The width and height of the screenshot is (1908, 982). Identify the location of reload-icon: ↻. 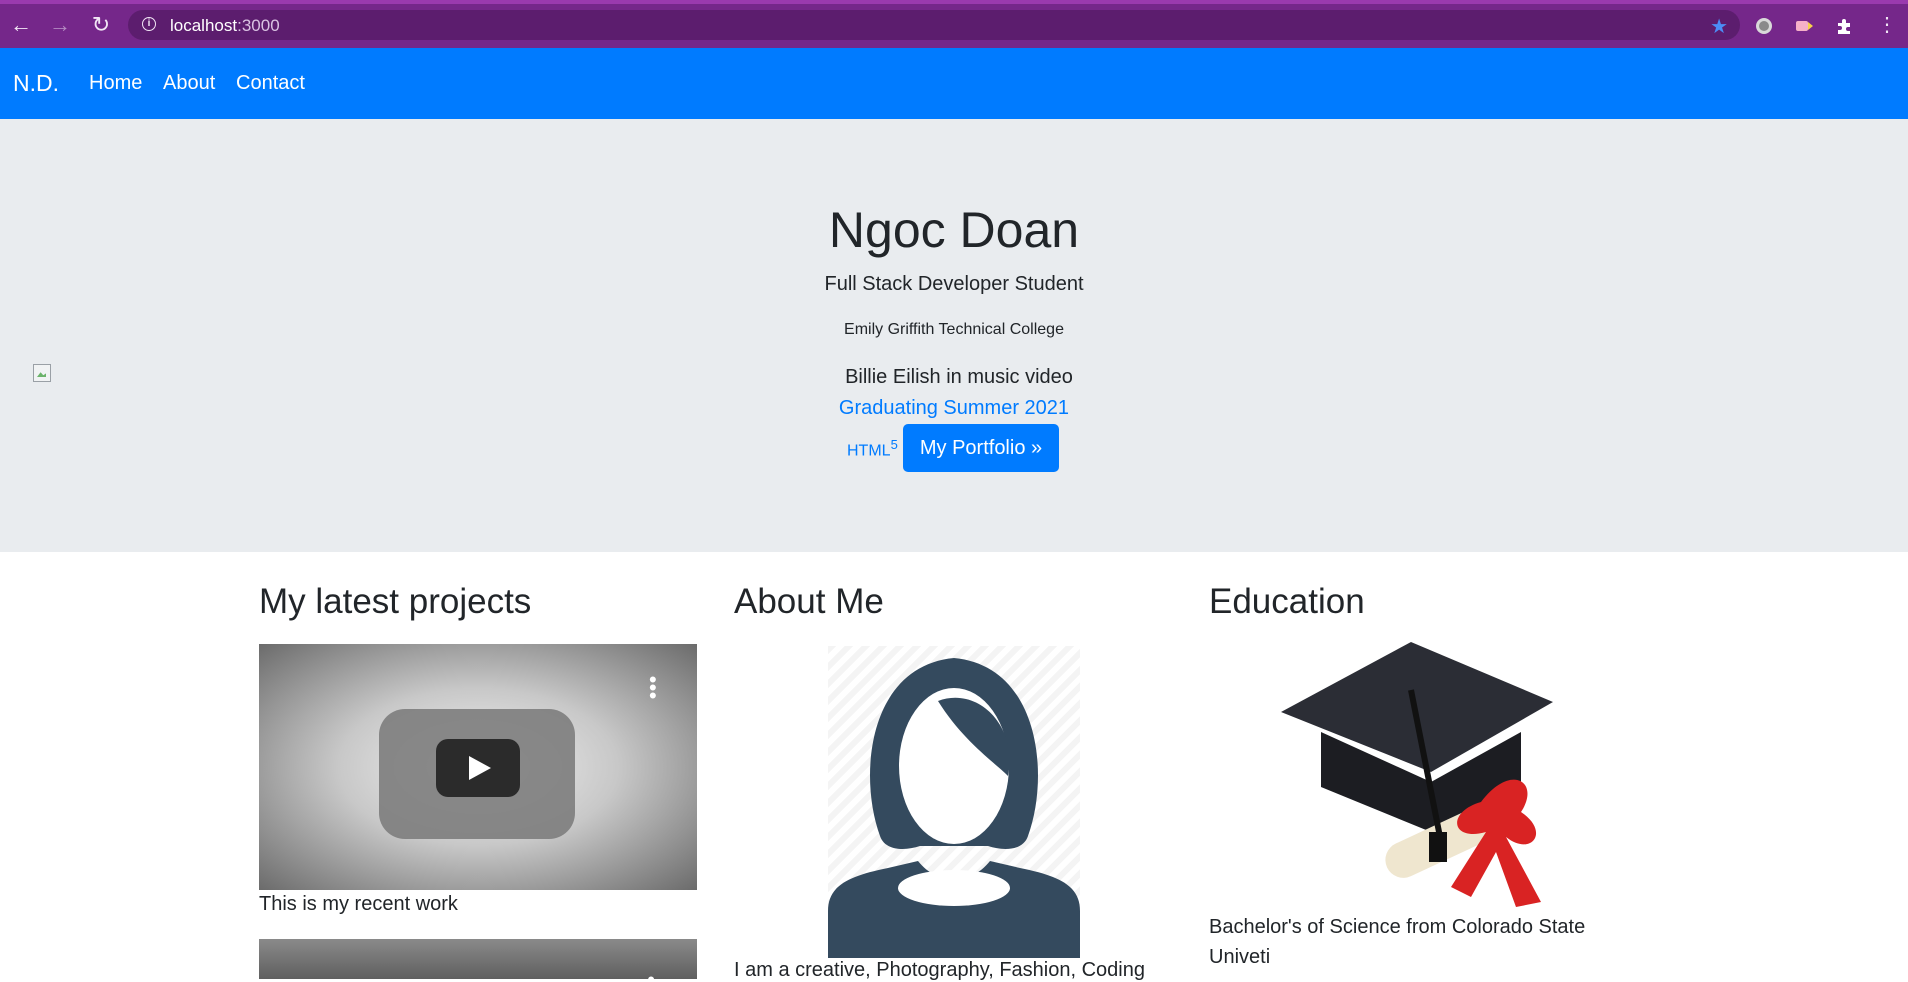
(101, 25).